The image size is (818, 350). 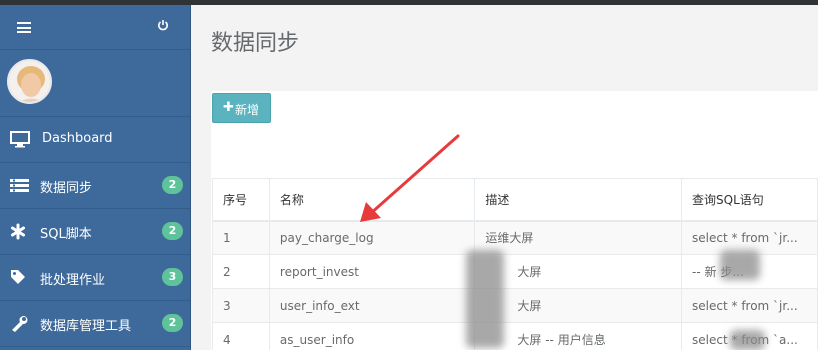 I want to click on profile-area, so click(x=95, y=83).